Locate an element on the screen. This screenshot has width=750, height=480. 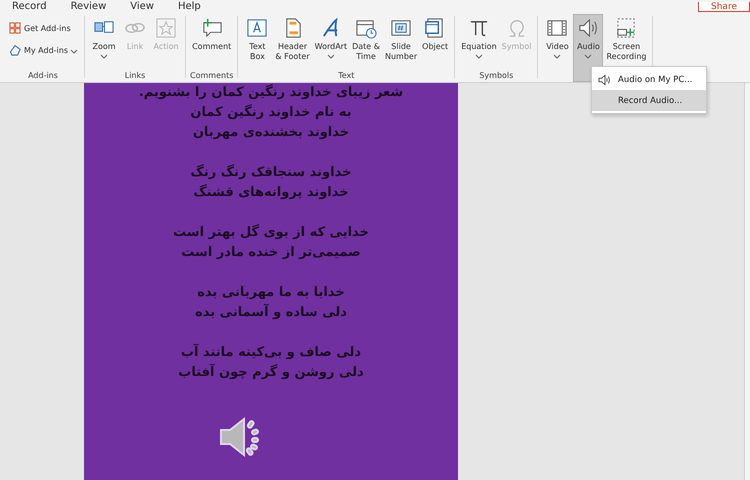
ribbon-command: Date & Time is located at coordinates (366, 42).